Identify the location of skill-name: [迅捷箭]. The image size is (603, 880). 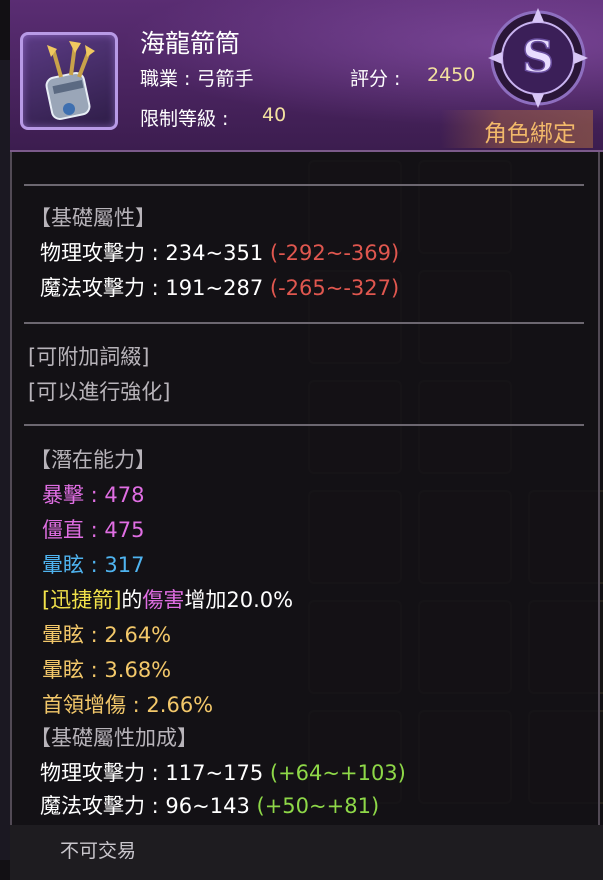
(82, 600).